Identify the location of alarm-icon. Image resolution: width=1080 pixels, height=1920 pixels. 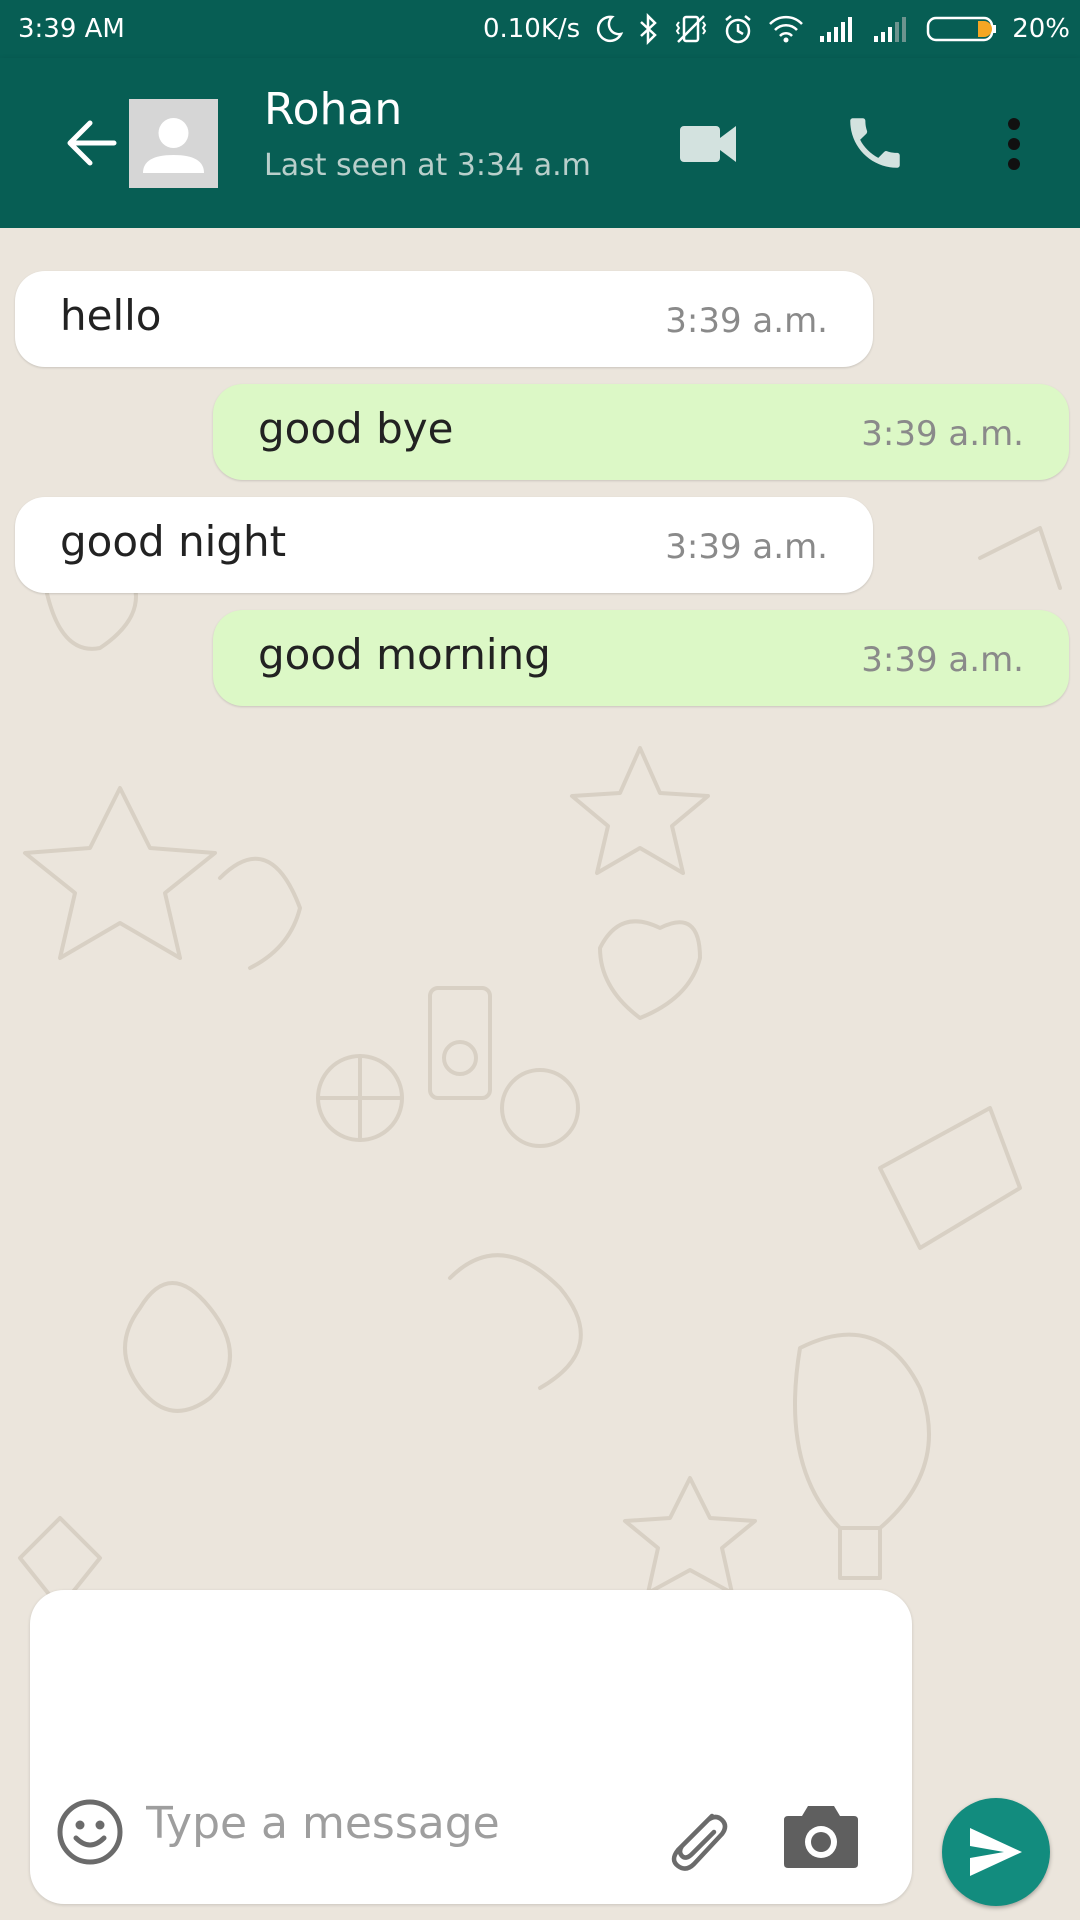
(738, 29).